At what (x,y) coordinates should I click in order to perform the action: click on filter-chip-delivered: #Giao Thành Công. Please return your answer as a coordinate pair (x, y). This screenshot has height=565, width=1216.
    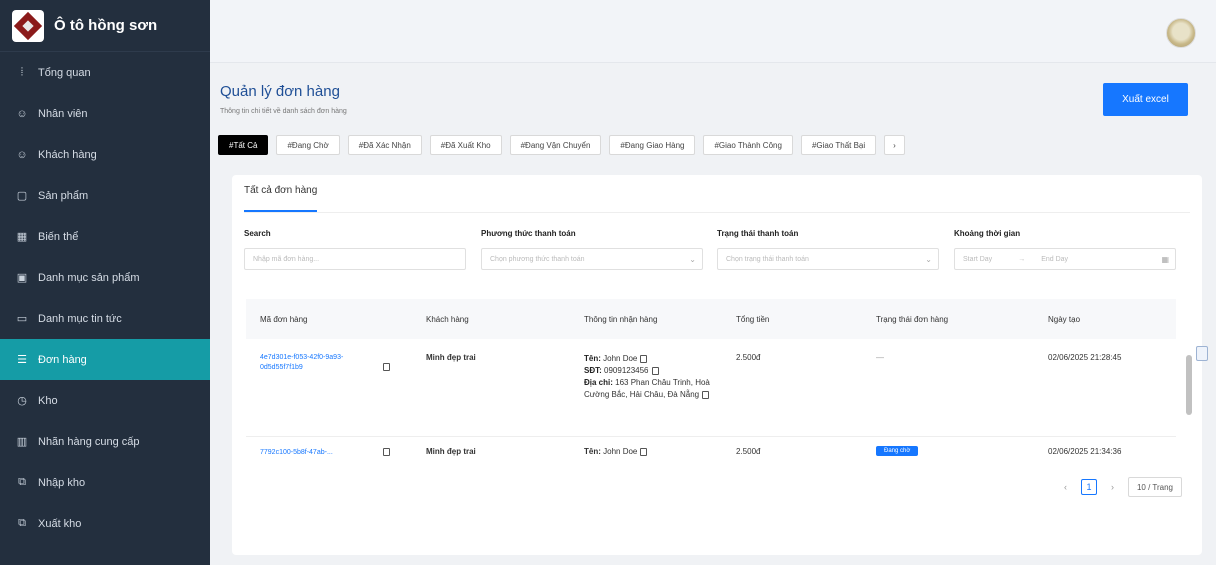
    Looking at the image, I should click on (748, 145).